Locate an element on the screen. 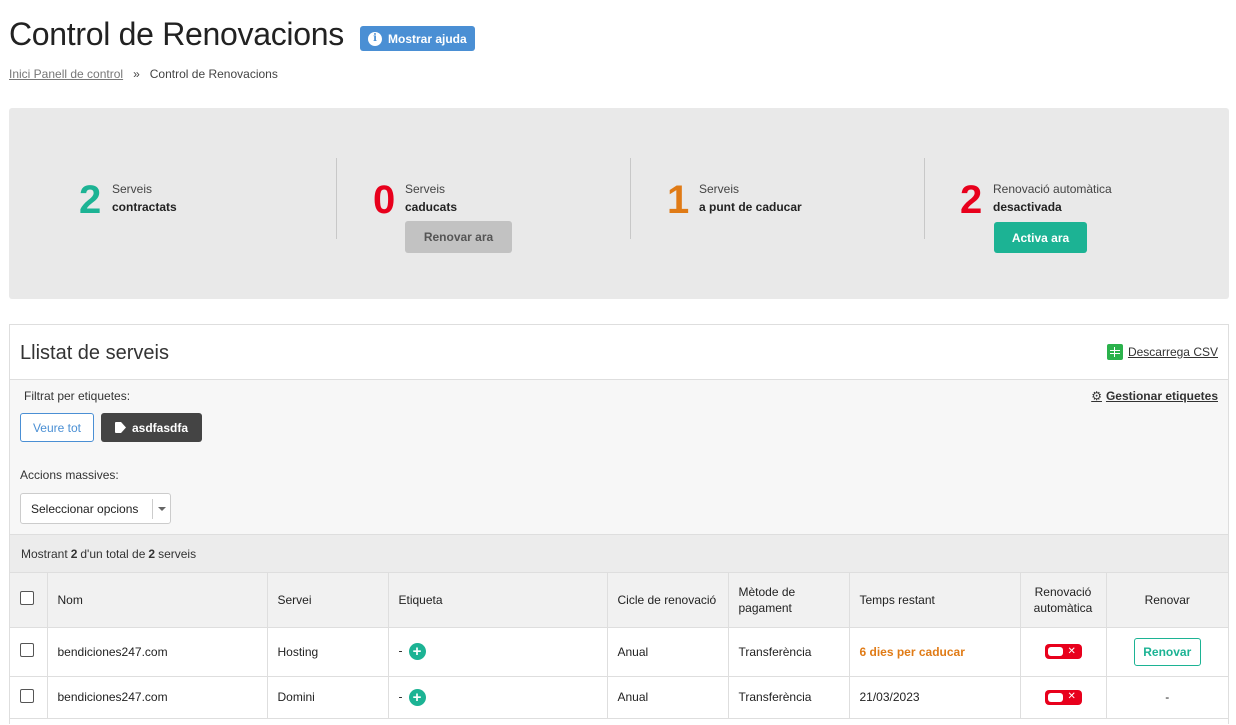 Image resolution: width=1236 pixels, height=725 pixels. stat-expired-number: 0 is located at coordinates (384, 200).